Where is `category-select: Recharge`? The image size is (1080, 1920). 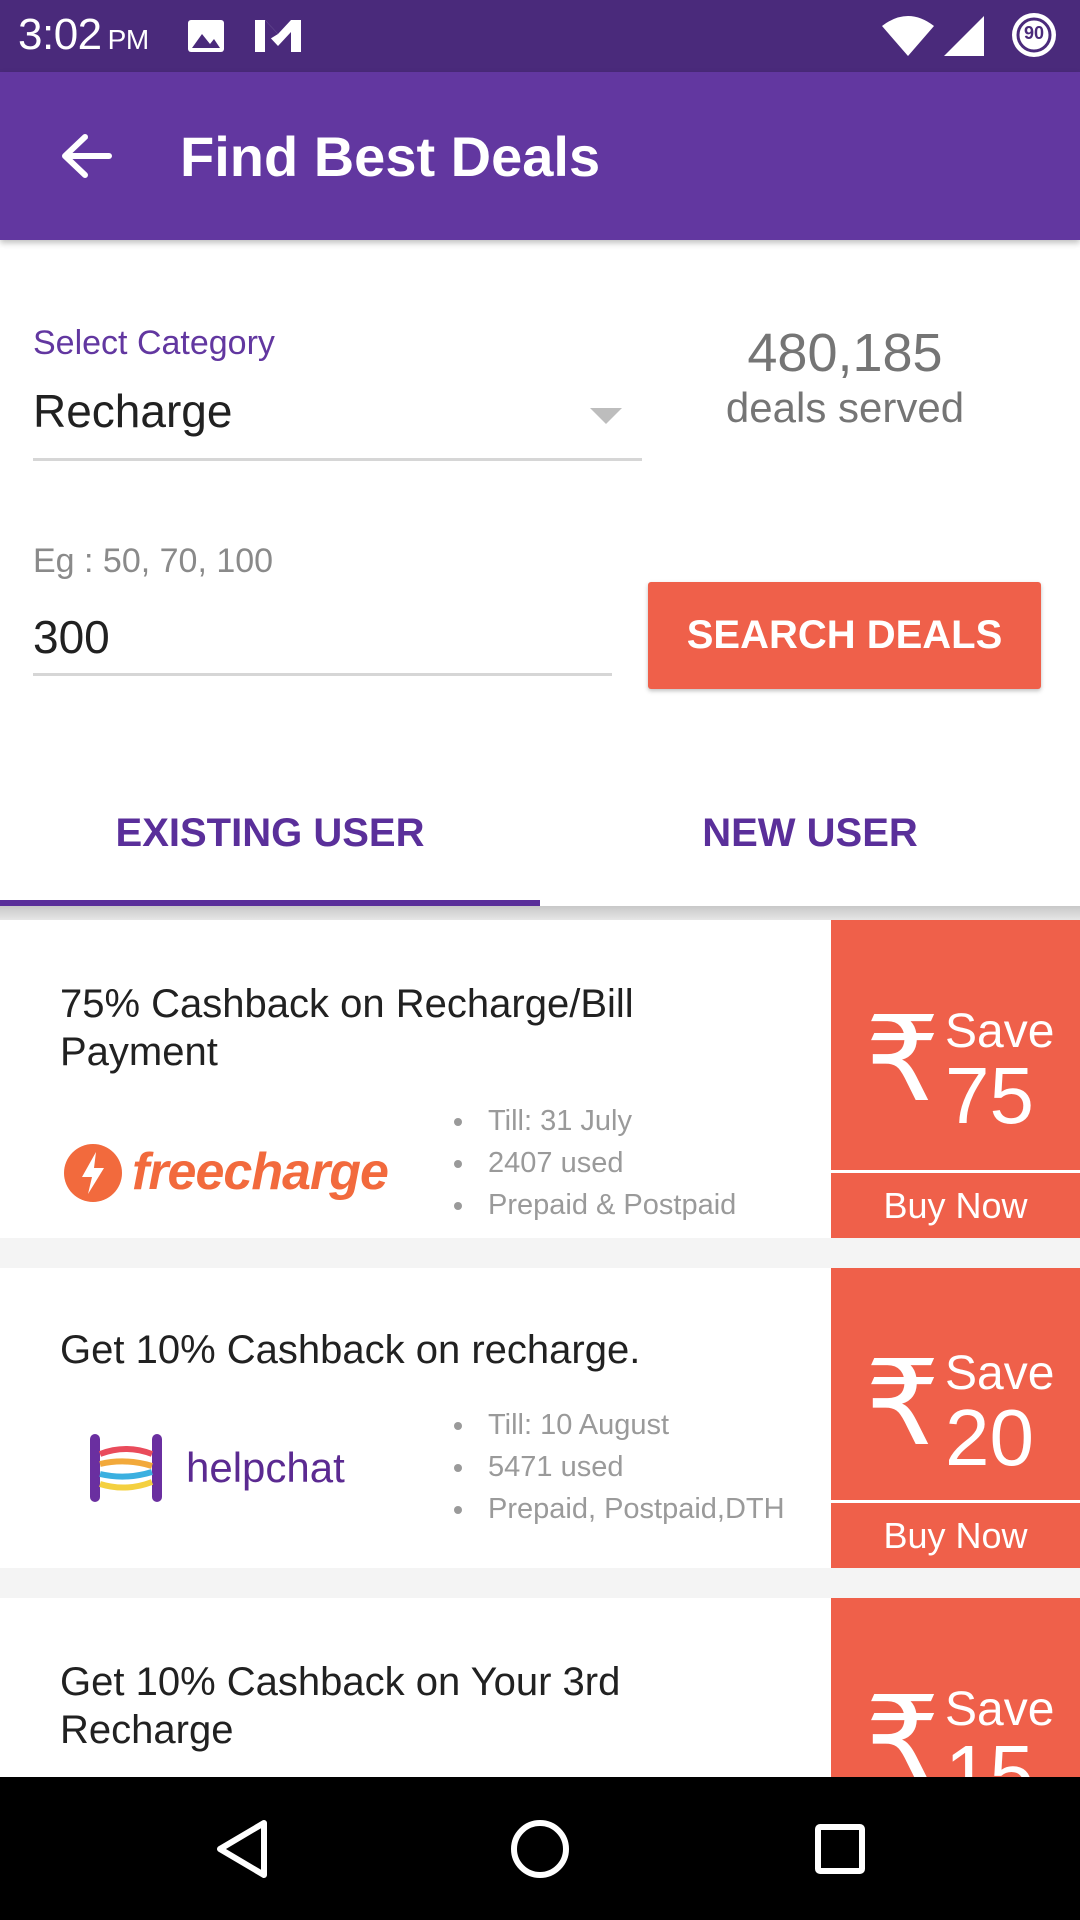
category-select: Recharge is located at coordinates (132, 411).